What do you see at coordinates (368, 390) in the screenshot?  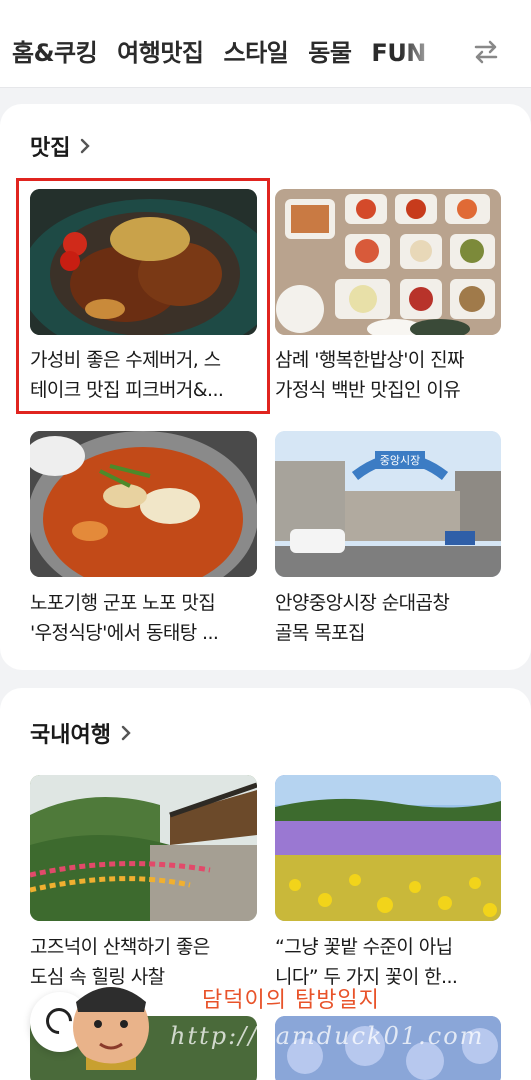 I see `caption-line: 가정식 백반 맛집인 이유` at bounding box center [368, 390].